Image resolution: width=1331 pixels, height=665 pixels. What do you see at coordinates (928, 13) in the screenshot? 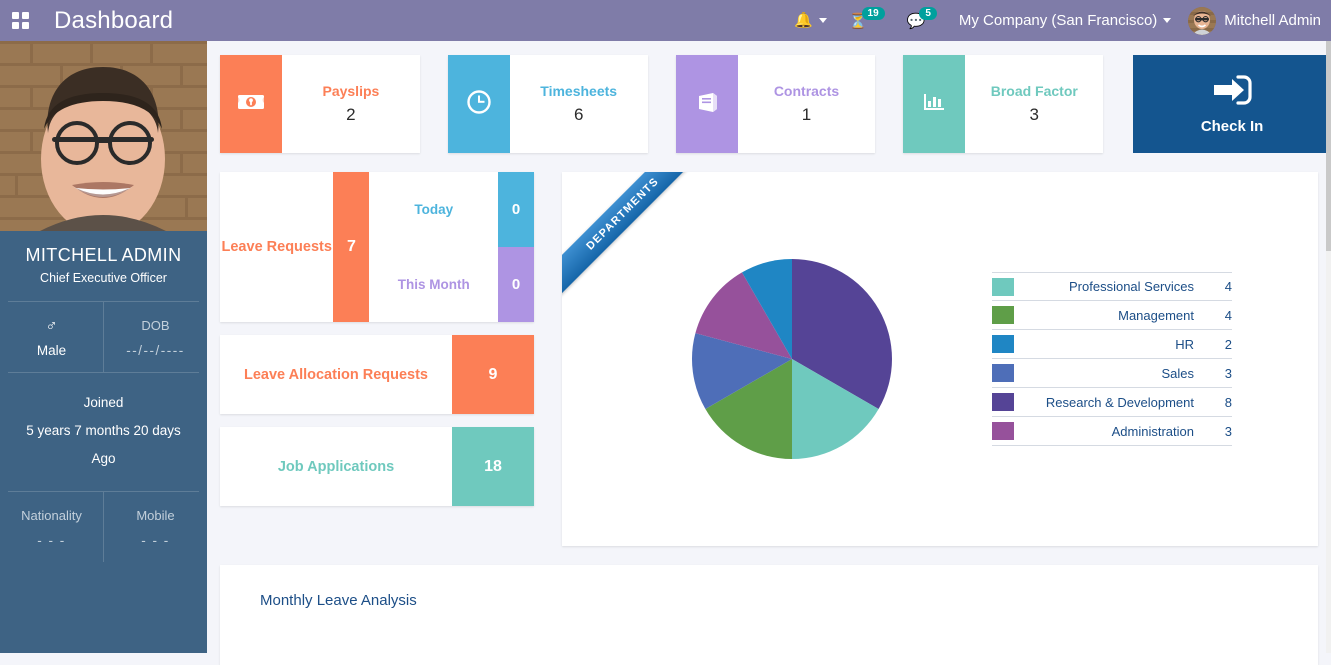
I see `messages-count-badge: 5` at bounding box center [928, 13].